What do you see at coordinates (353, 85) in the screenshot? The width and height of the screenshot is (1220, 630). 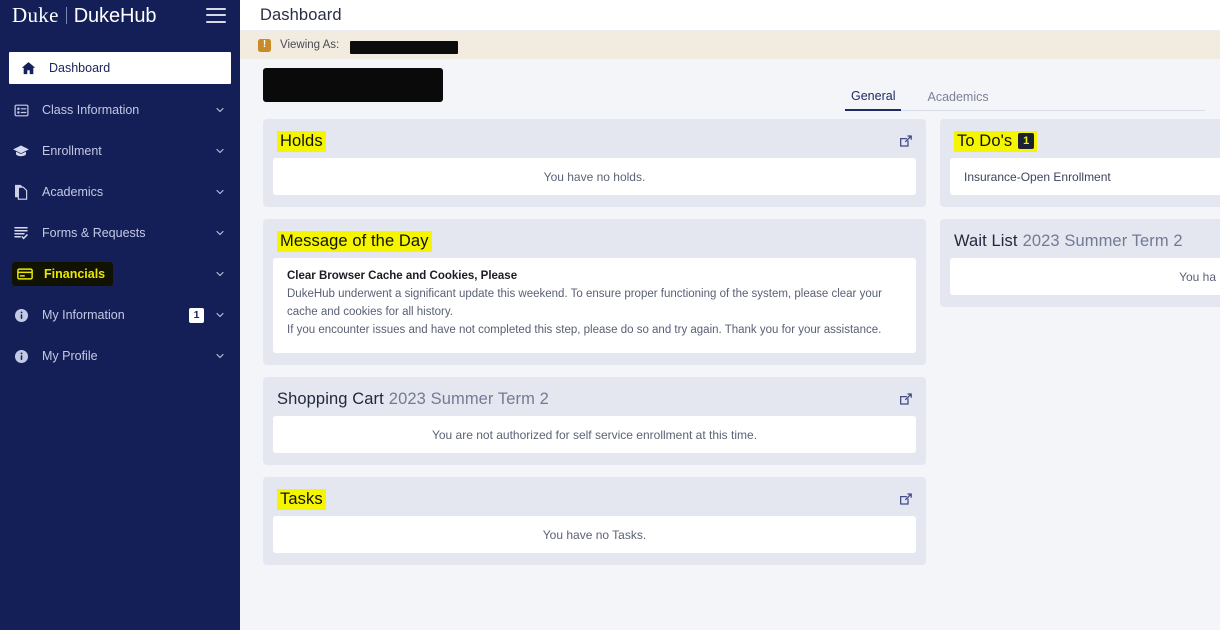 I see `student-name-redacted` at bounding box center [353, 85].